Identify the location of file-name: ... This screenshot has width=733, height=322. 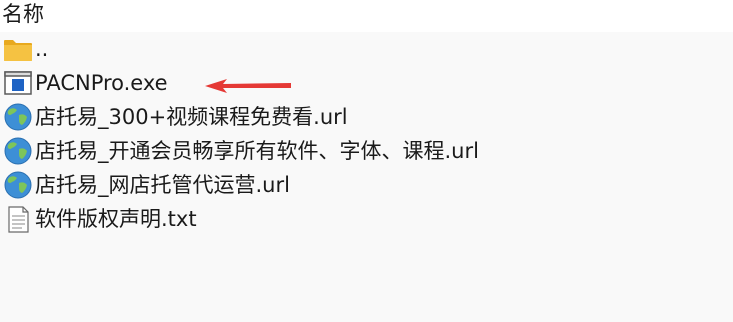
(42, 49).